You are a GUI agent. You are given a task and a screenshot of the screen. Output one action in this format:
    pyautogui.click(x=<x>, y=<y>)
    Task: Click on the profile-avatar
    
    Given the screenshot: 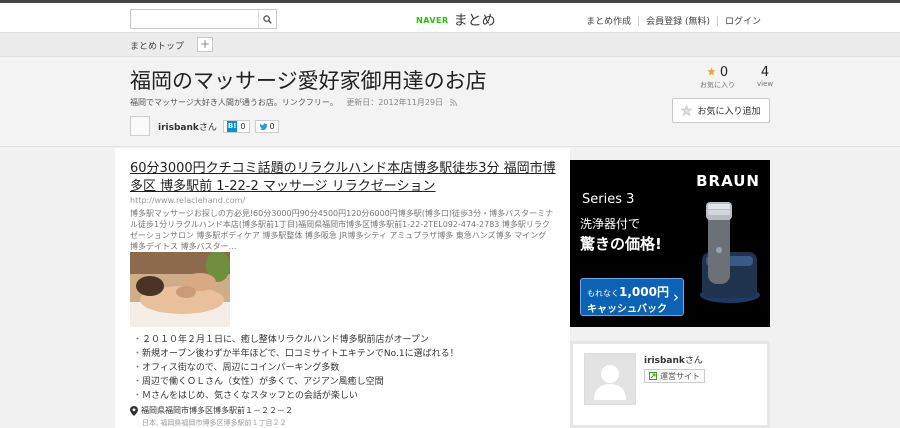 What is the action you would take?
    pyautogui.click(x=610, y=379)
    